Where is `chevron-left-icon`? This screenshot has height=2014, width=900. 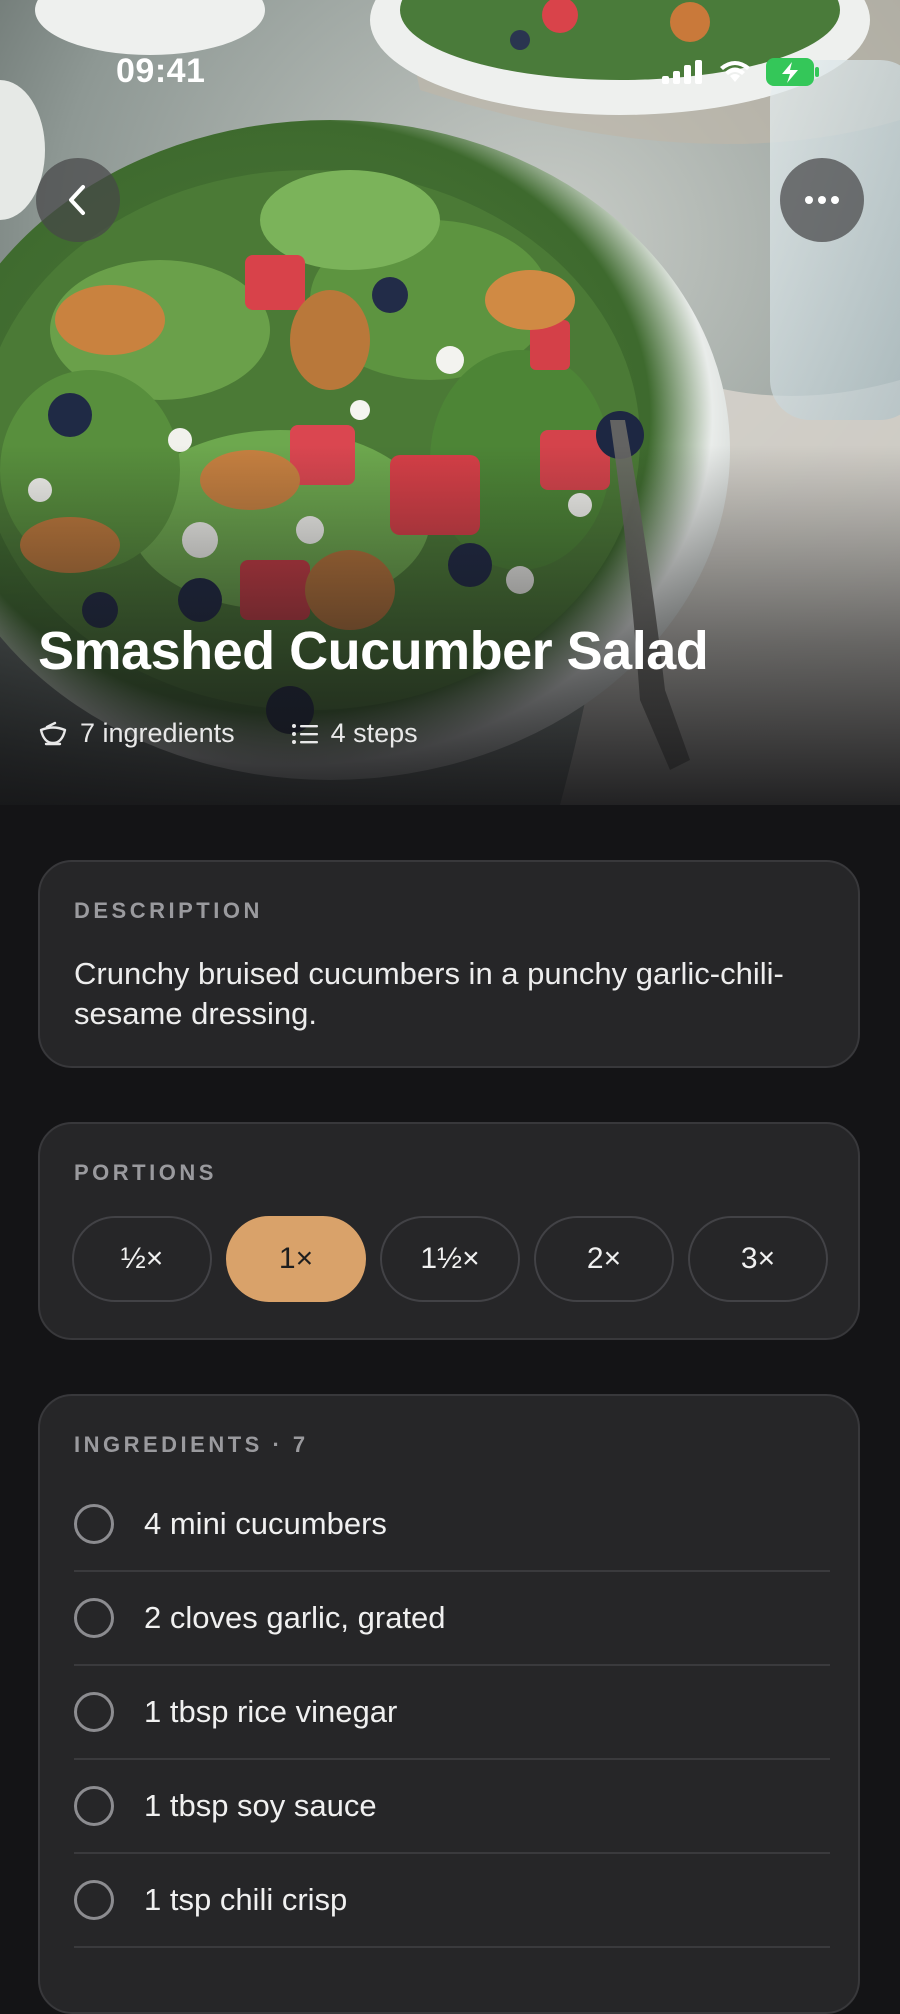 chevron-left-icon is located at coordinates (77, 200).